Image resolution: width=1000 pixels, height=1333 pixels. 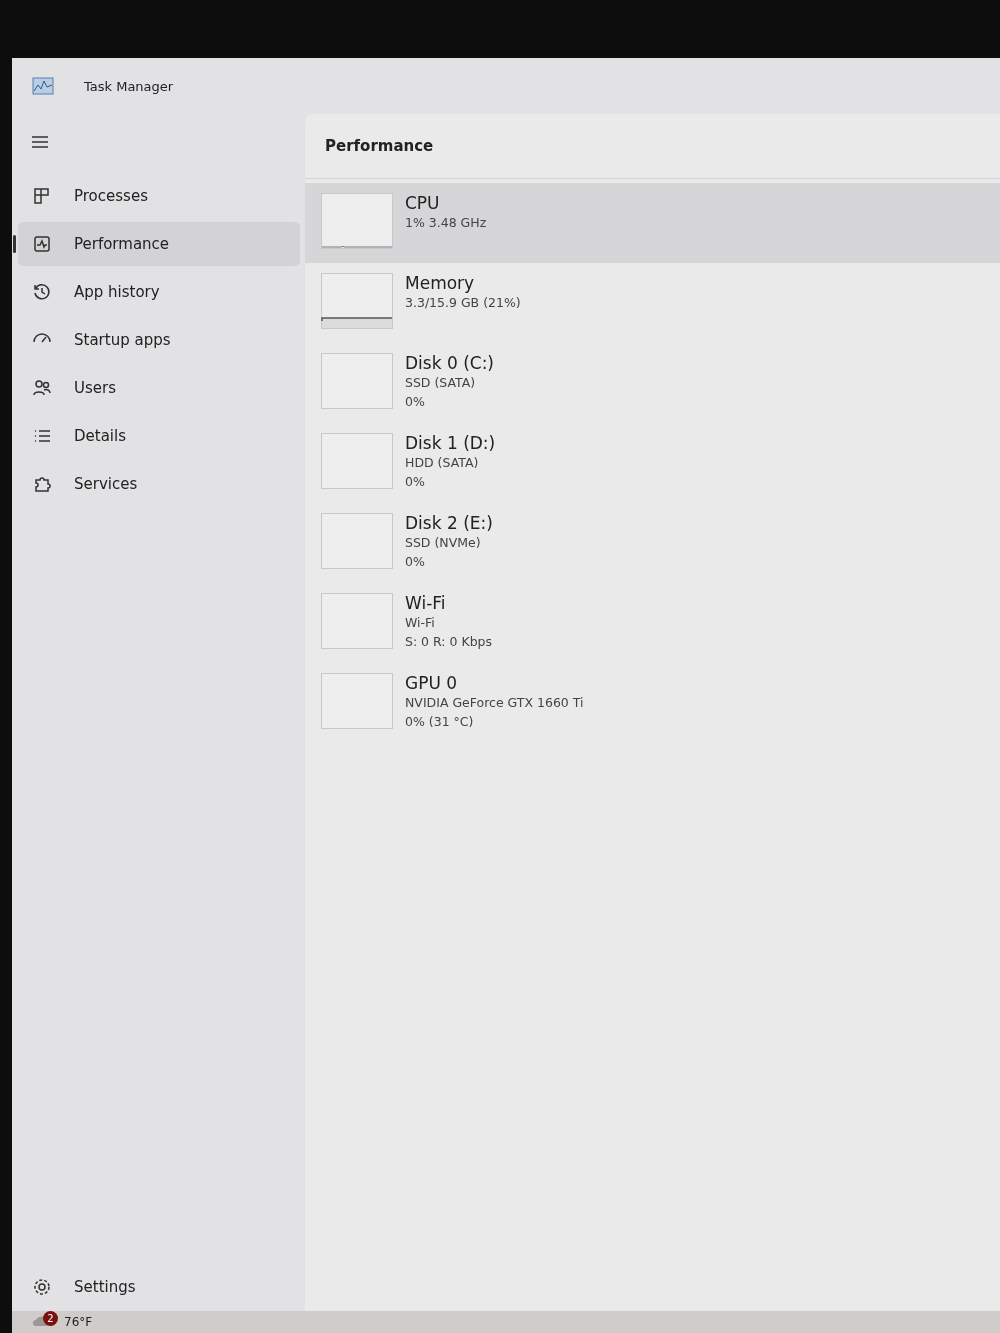 What do you see at coordinates (440, 283) in the screenshot?
I see `device-name: Memory` at bounding box center [440, 283].